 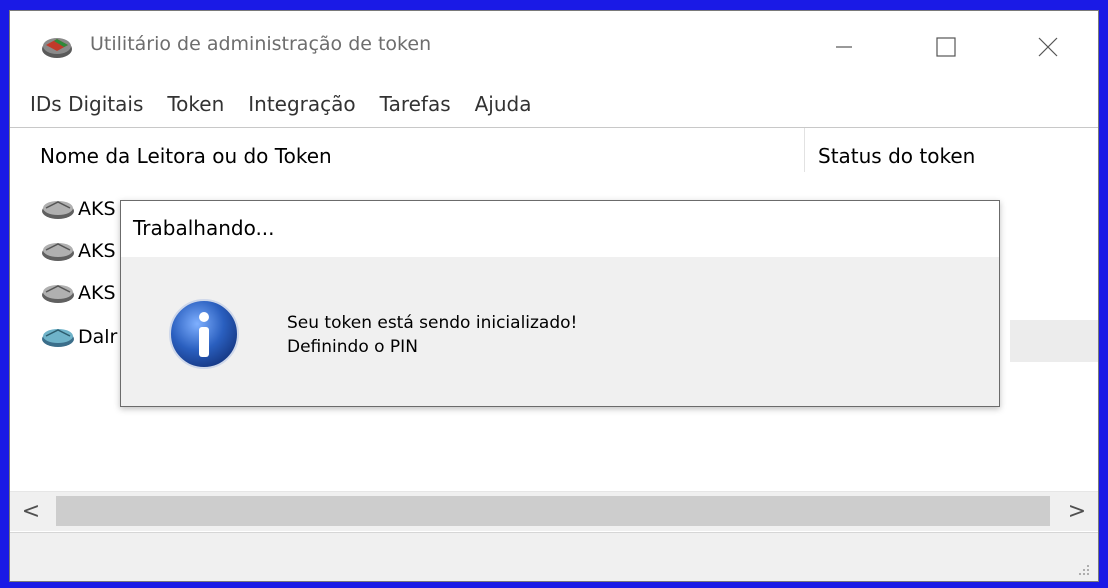 I want to click on maximize-button, so click(x=946, y=47).